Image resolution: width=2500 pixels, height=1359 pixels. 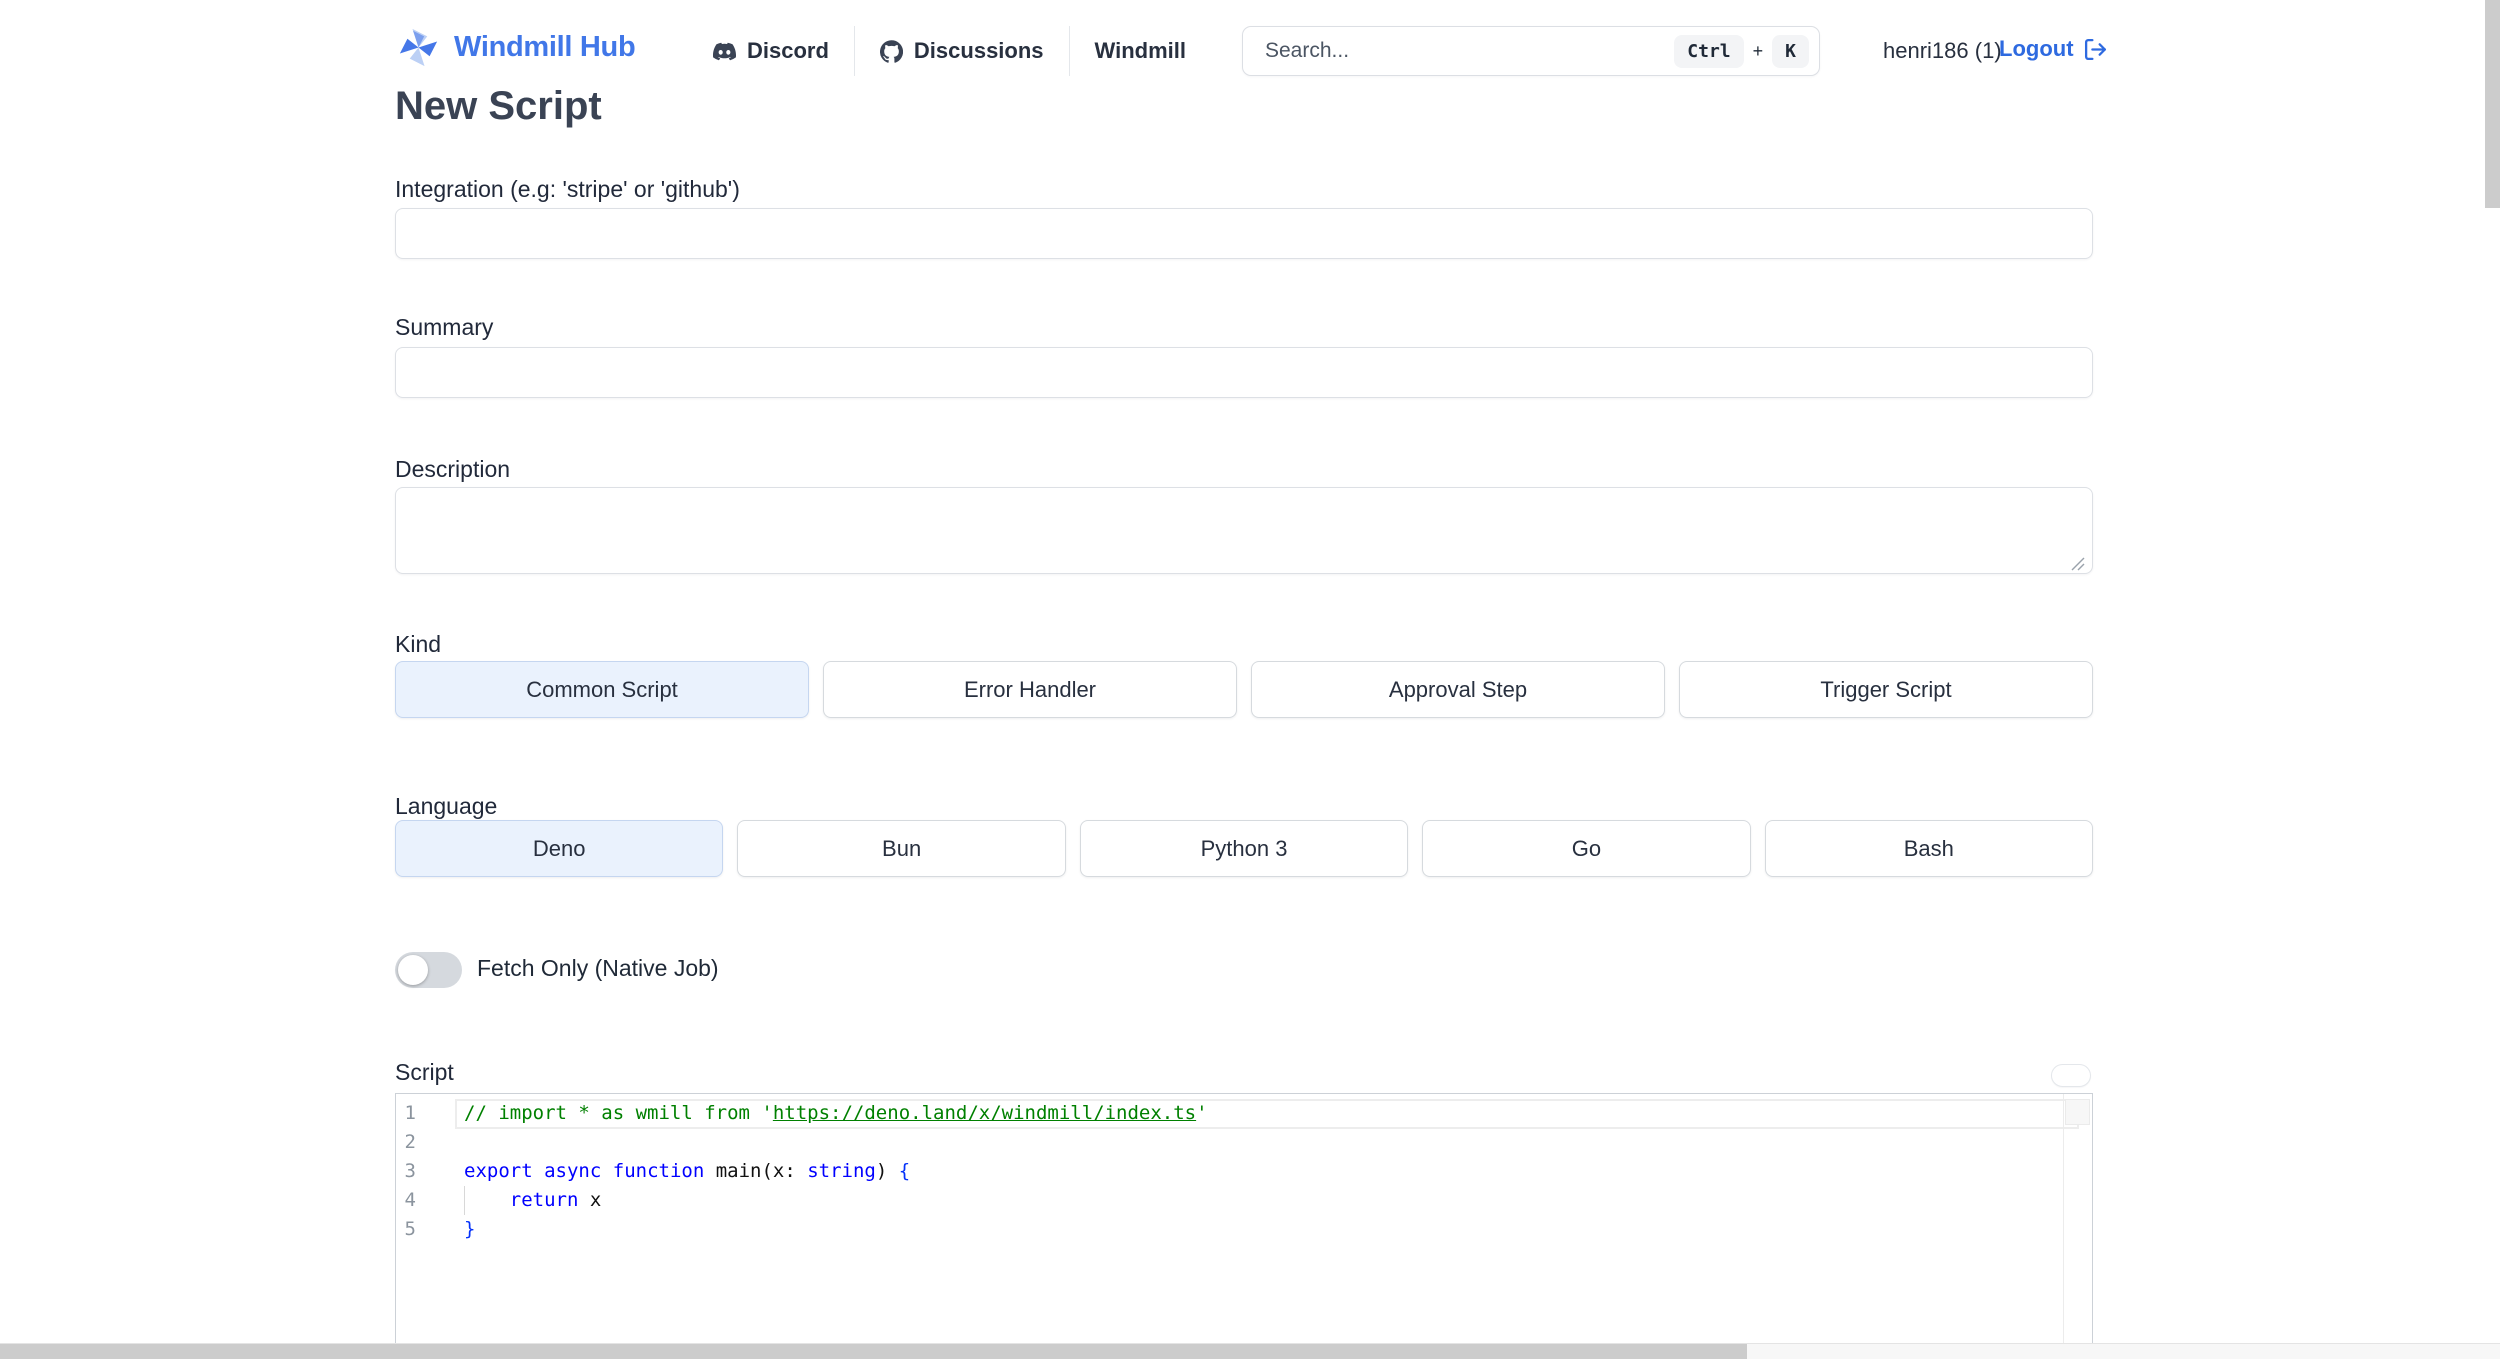 I want to click on integration-input, so click(x=1244, y=233).